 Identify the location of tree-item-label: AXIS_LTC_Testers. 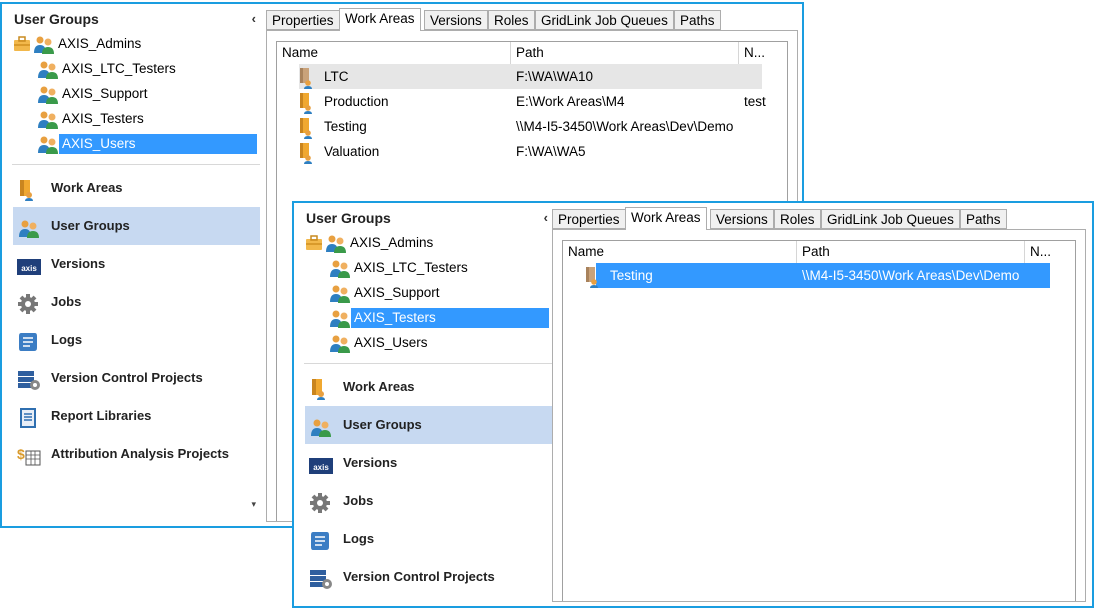
(411, 267).